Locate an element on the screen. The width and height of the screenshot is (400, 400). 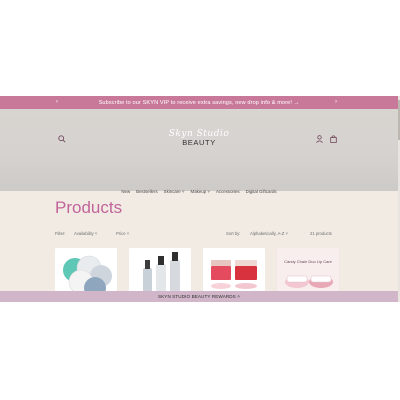
price-filter: Price ˅ is located at coordinates (122, 233).